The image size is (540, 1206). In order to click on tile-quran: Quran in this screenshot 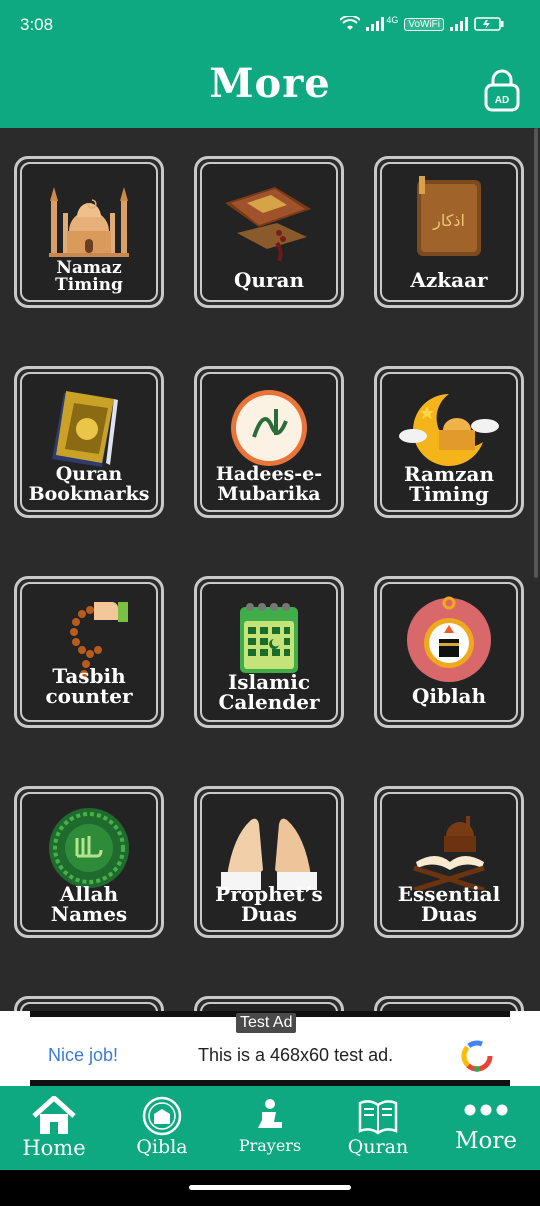, I will do `click(269, 232)`.